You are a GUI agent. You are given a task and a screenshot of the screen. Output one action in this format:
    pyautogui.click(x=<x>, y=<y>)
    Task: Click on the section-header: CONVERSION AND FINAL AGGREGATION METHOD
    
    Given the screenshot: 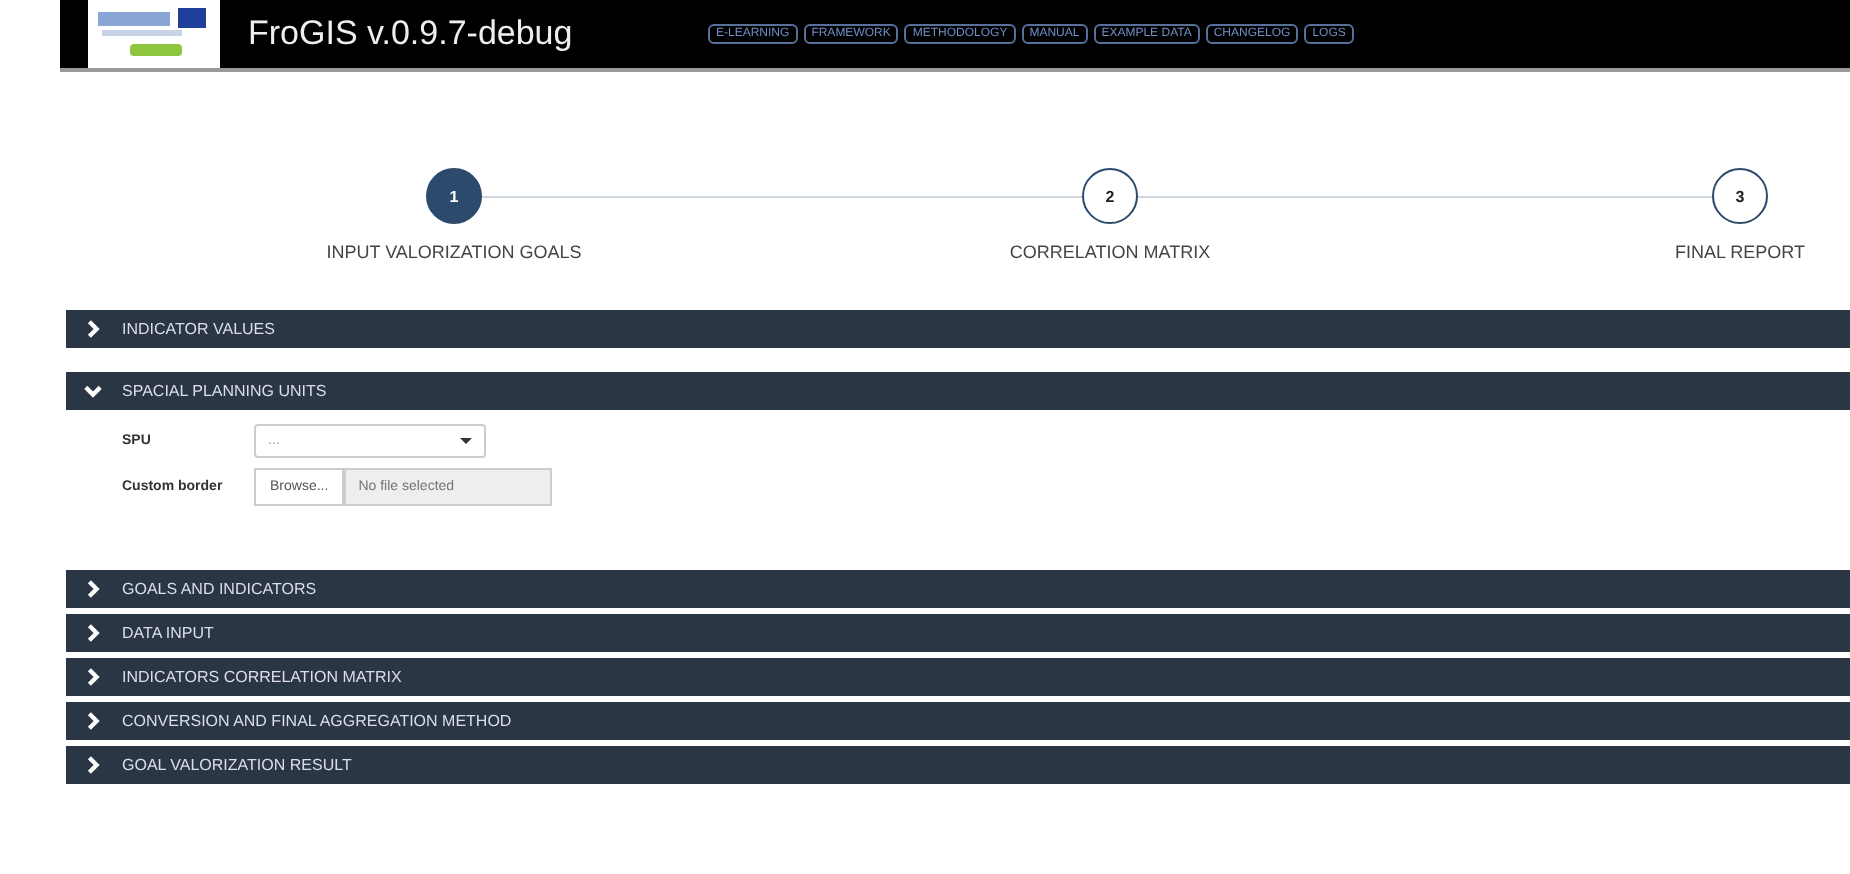 What is the action you would take?
    pyautogui.click(x=958, y=721)
    